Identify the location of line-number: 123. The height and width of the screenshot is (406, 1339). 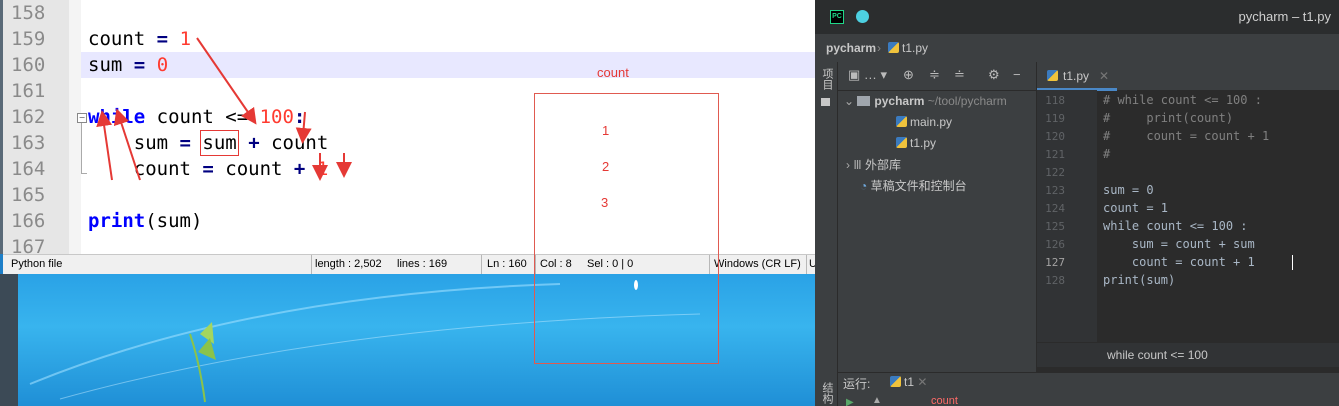
(1055, 190).